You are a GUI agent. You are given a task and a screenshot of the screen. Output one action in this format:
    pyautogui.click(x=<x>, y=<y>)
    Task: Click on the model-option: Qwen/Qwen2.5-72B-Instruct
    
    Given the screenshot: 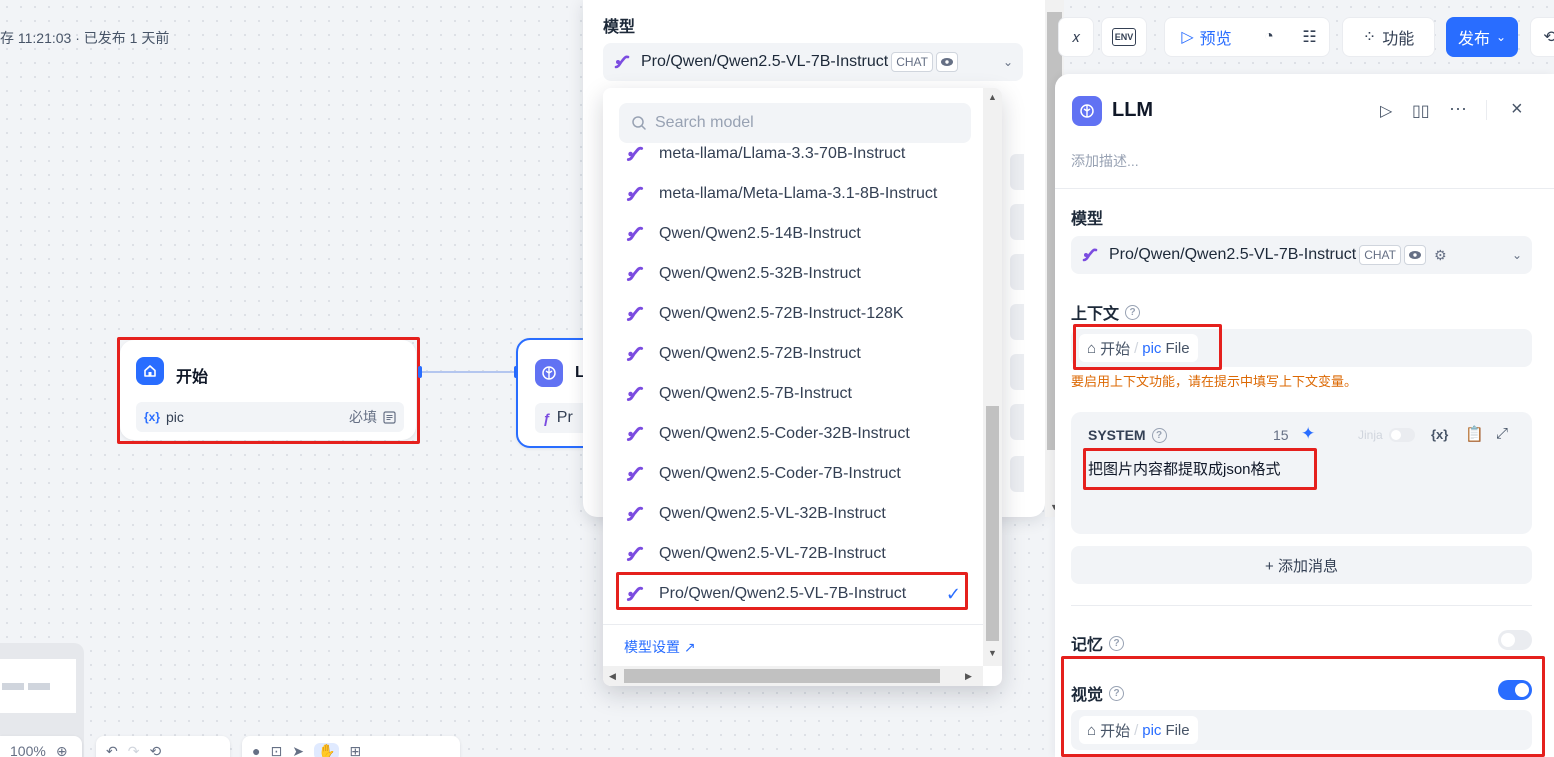 What is the action you would take?
    pyautogui.click(x=794, y=354)
    